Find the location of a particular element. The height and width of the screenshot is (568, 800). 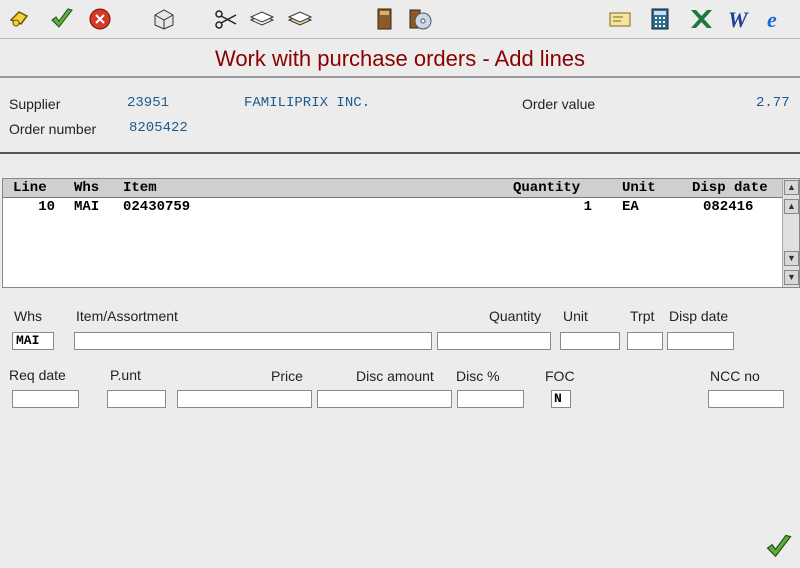

col-quantity: Quantity is located at coordinates (546, 188).